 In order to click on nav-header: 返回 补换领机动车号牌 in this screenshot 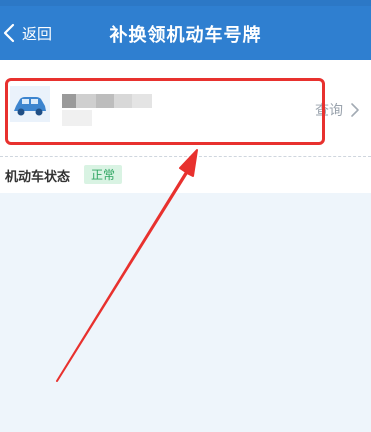, I will do `click(185, 33)`.